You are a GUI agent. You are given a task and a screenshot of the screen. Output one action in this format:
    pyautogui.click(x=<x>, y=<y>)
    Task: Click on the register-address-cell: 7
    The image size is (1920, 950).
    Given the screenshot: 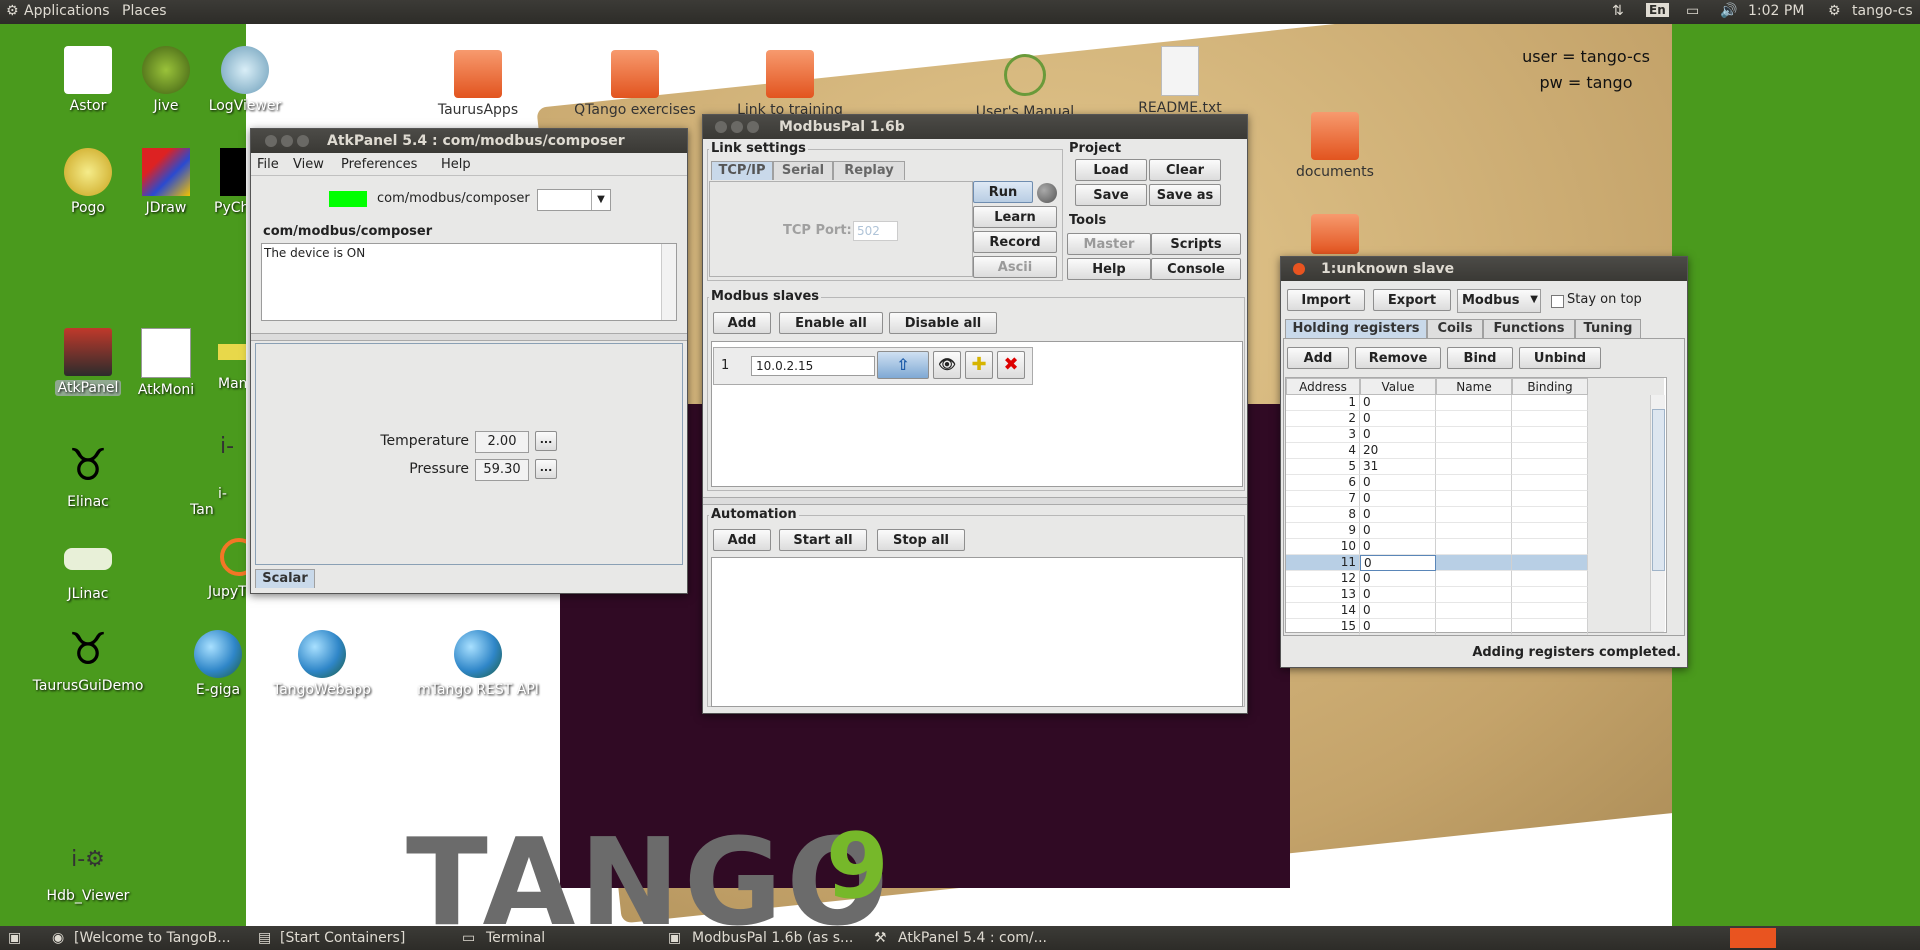 What is the action you would take?
    pyautogui.click(x=1323, y=499)
    